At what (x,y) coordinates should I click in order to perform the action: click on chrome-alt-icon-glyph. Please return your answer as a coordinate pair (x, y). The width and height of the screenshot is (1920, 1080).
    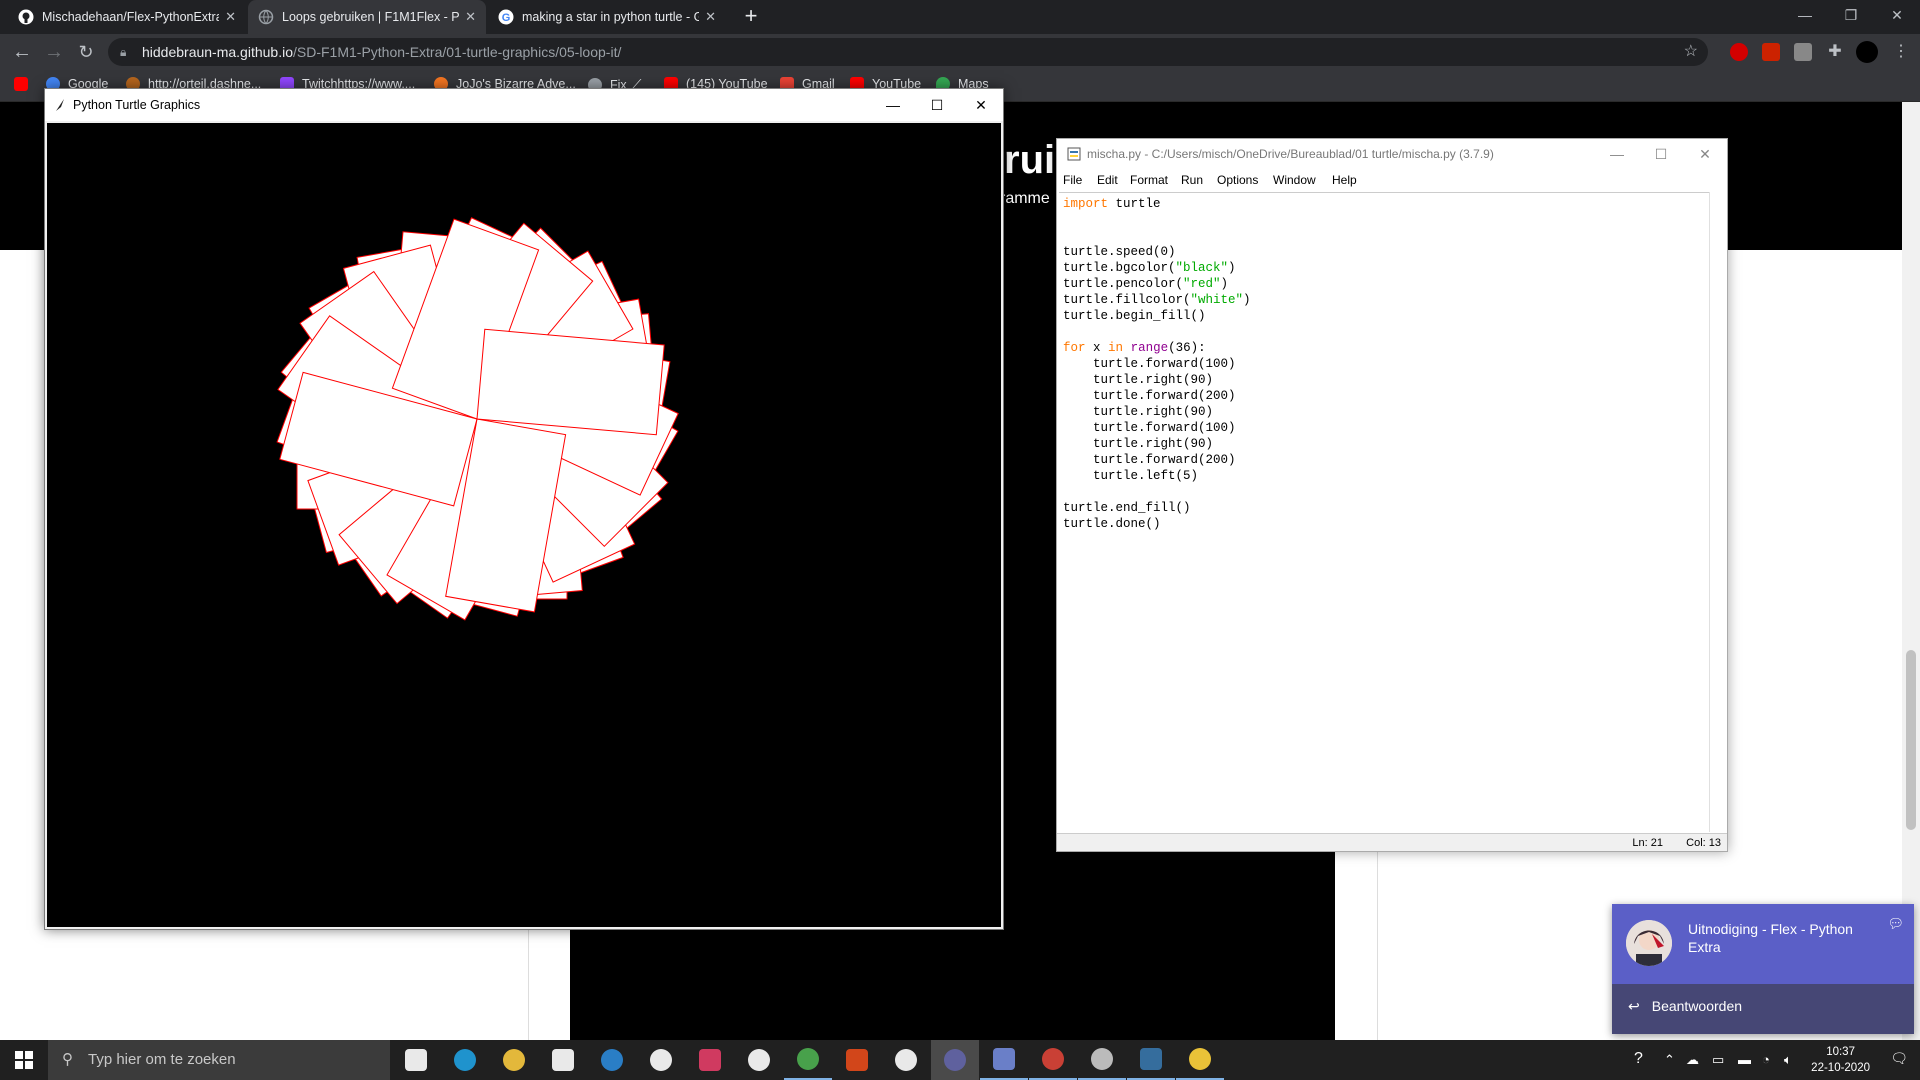
    Looking at the image, I should click on (1053, 1059).